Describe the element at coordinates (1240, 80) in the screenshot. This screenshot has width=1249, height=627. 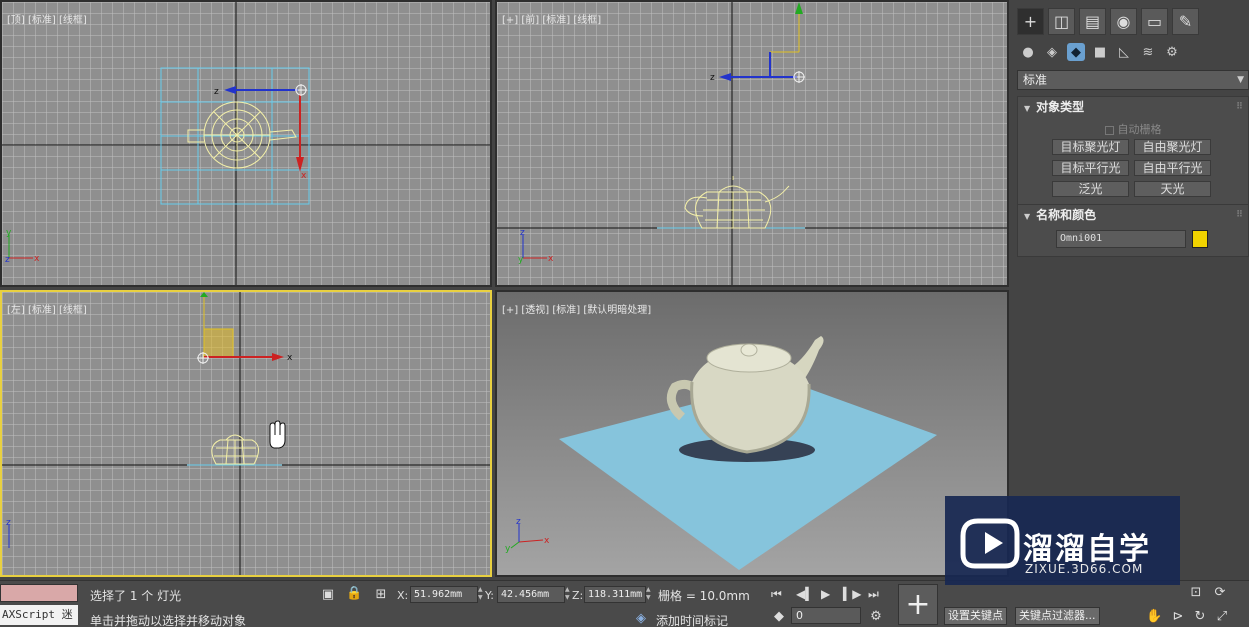
I see `dropdown-arrow-icon: ▼` at that location.